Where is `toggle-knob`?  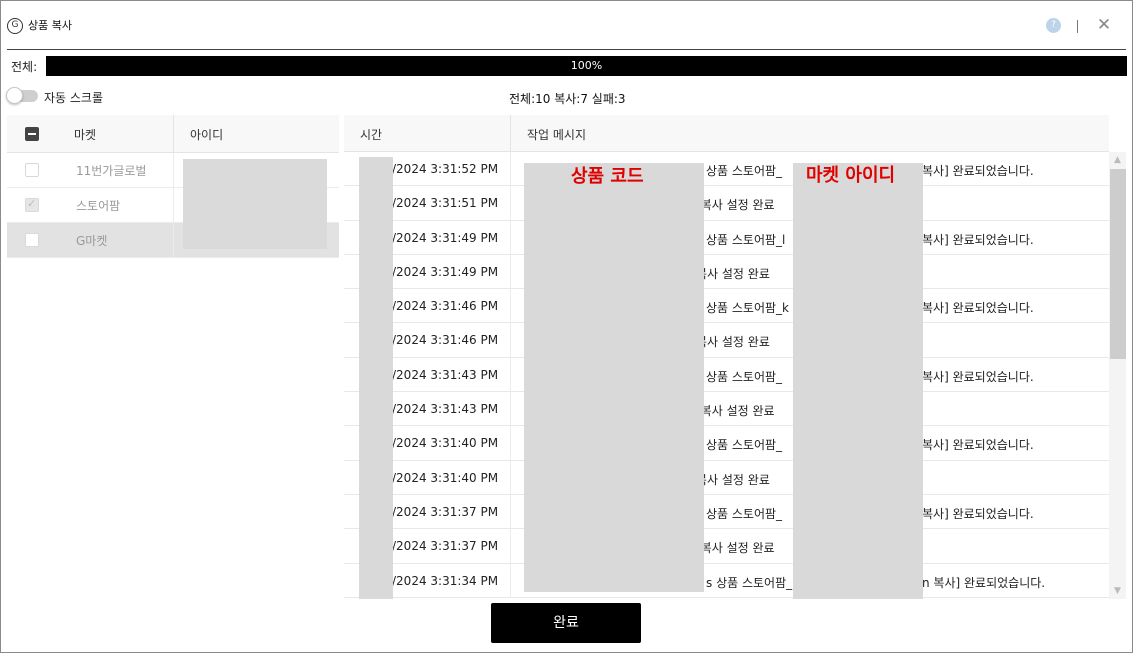 toggle-knob is located at coordinates (14, 95).